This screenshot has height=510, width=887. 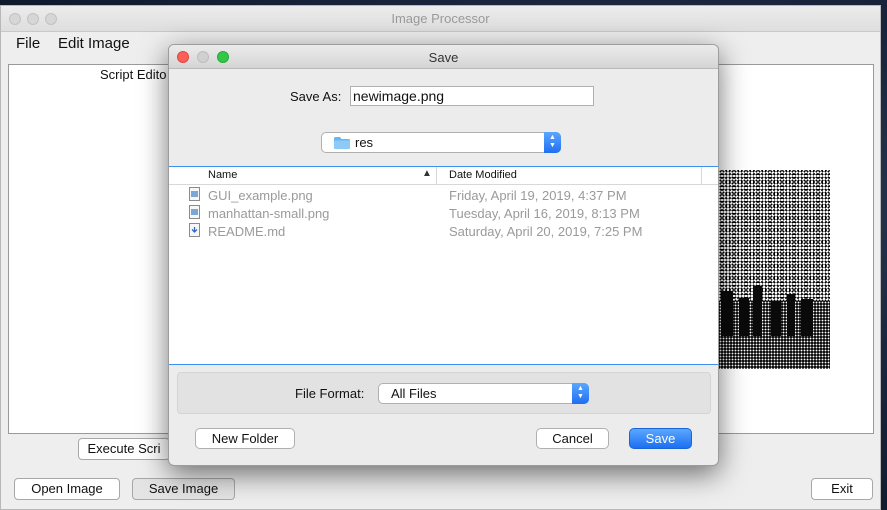 I want to click on window-title: Image Processor, so click(x=440, y=18).